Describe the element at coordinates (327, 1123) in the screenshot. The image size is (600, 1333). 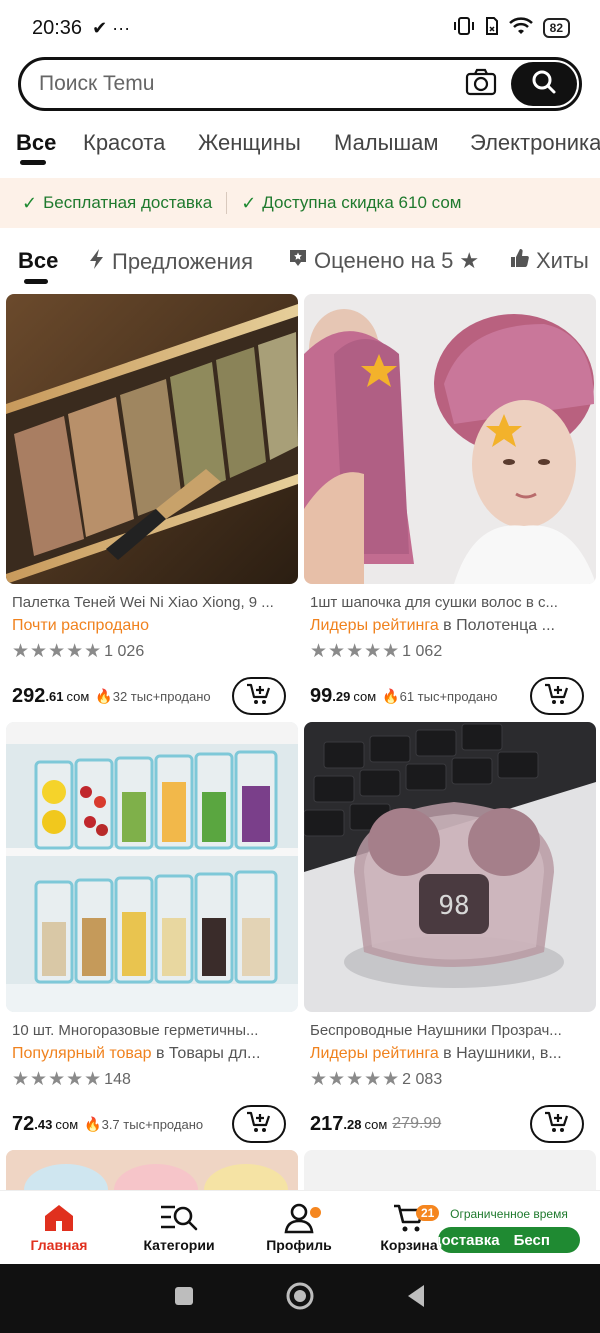
I see `price-main: 217` at that location.